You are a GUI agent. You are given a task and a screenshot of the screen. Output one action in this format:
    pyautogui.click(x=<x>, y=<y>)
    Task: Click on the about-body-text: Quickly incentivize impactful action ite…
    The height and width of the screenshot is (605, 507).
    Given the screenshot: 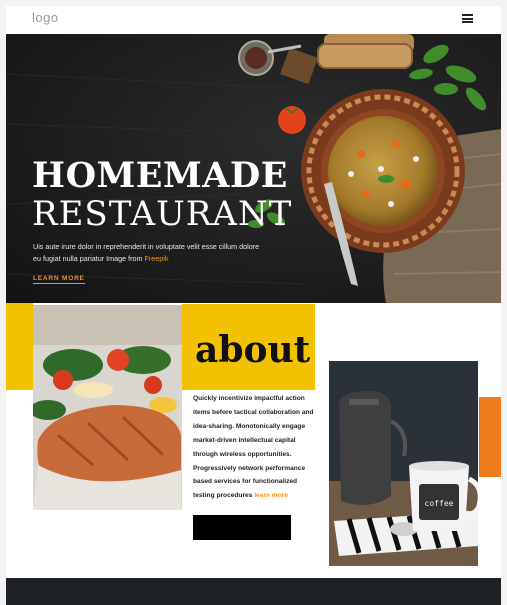 What is the action you would take?
    pyautogui.click(x=253, y=447)
    